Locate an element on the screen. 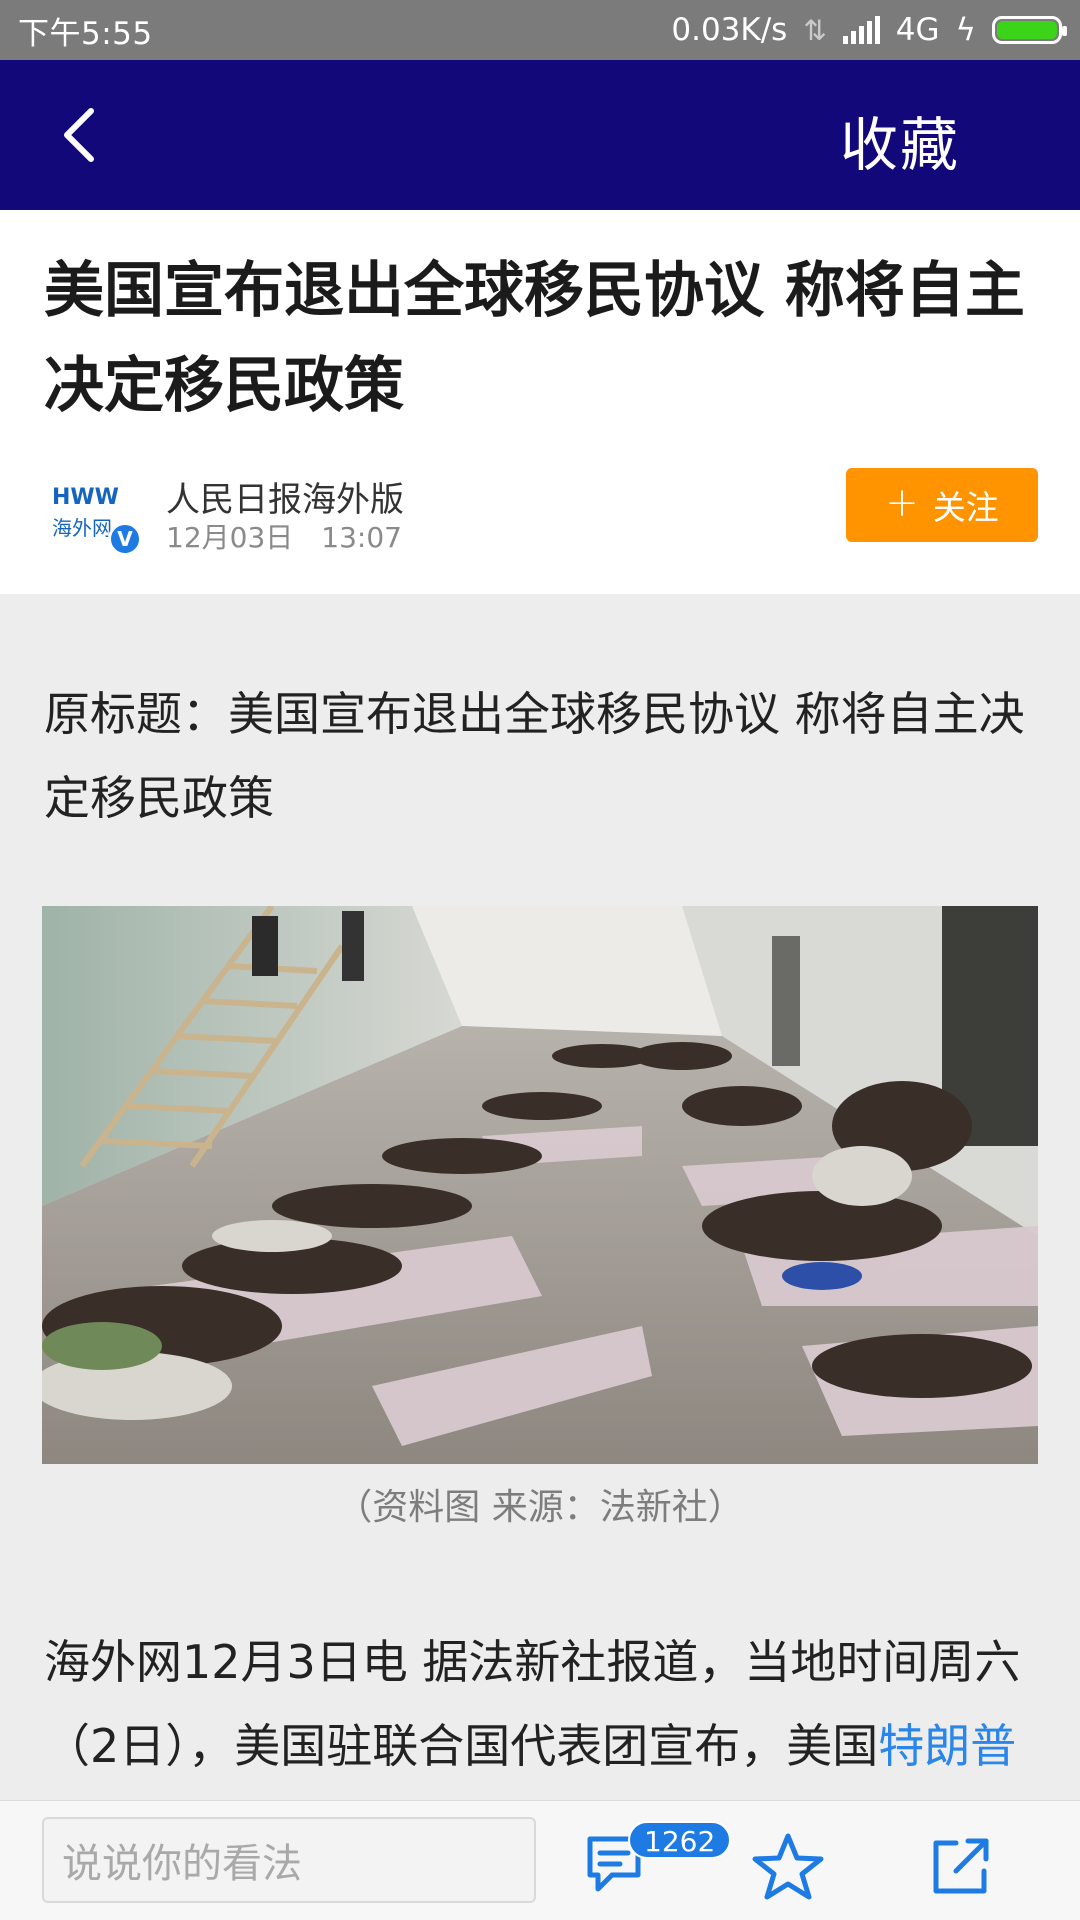  avatar: HWW 海外网 V is located at coordinates (96, 517).